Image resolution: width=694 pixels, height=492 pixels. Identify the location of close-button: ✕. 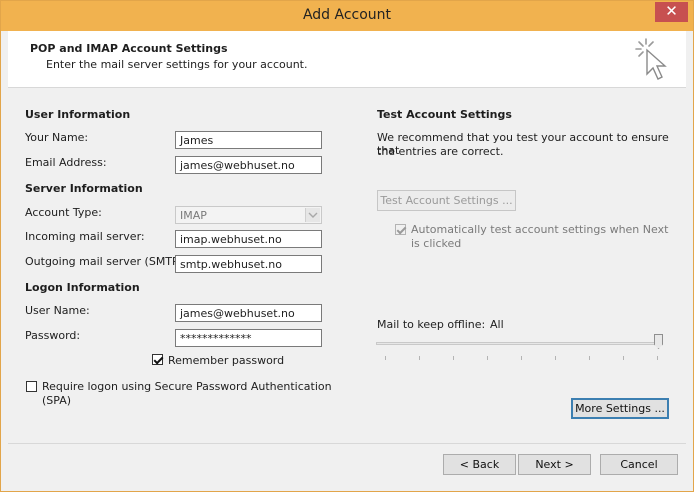
(671, 12).